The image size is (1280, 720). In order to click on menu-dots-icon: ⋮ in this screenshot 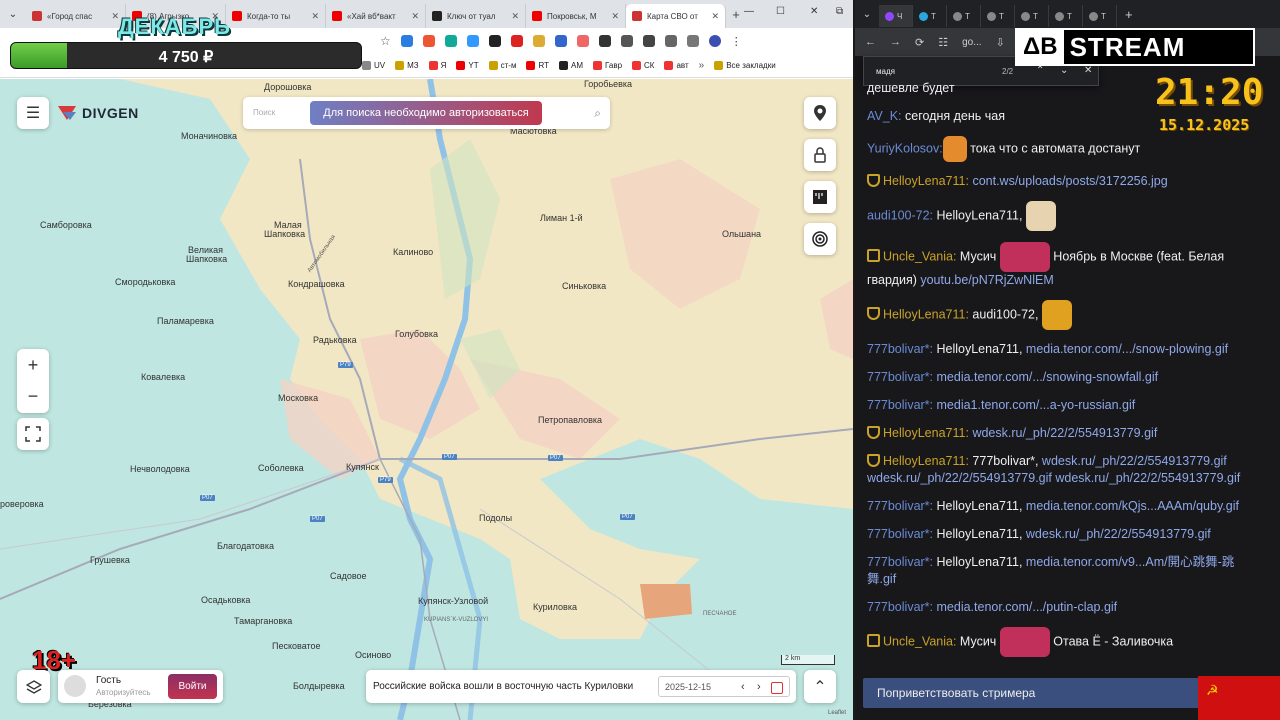, I will do `click(736, 41)`.